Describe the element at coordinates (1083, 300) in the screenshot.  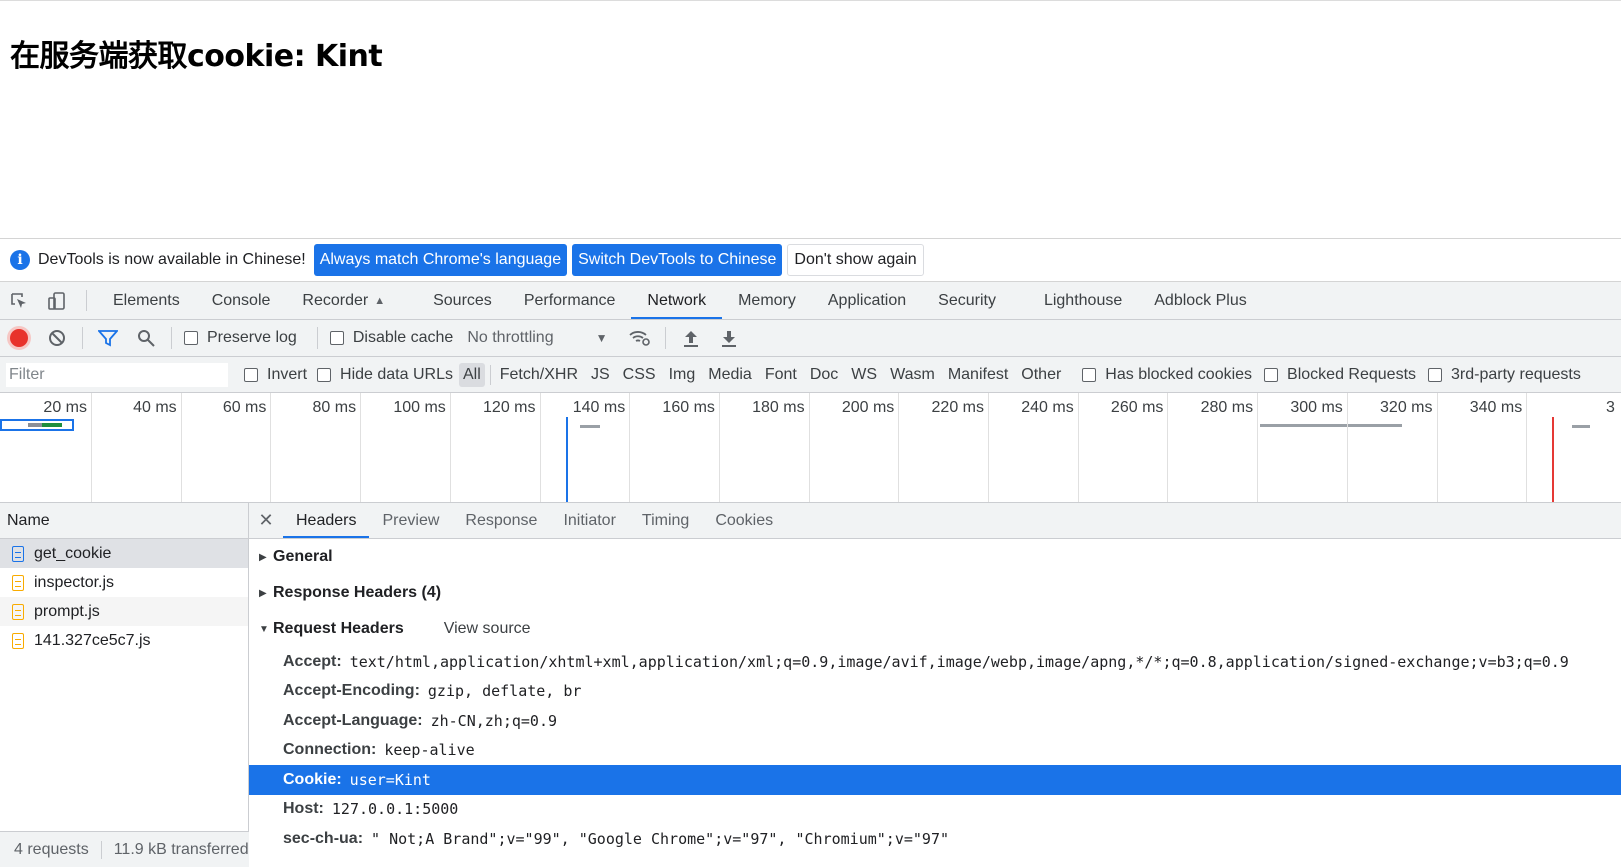
I see `tab-lighthouse: Lighthouse` at that location.